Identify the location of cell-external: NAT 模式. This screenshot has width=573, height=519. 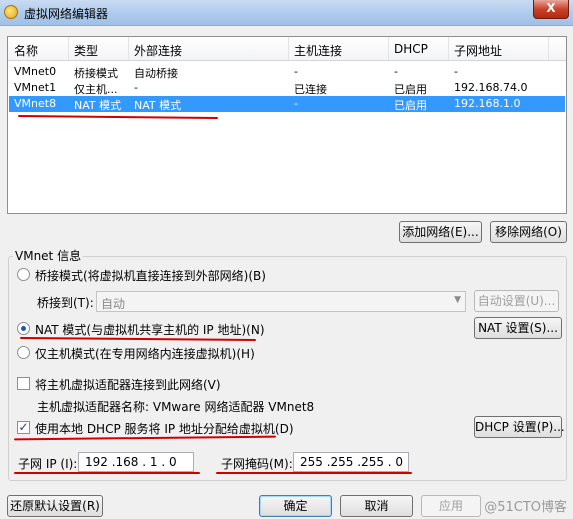
(158, 105).